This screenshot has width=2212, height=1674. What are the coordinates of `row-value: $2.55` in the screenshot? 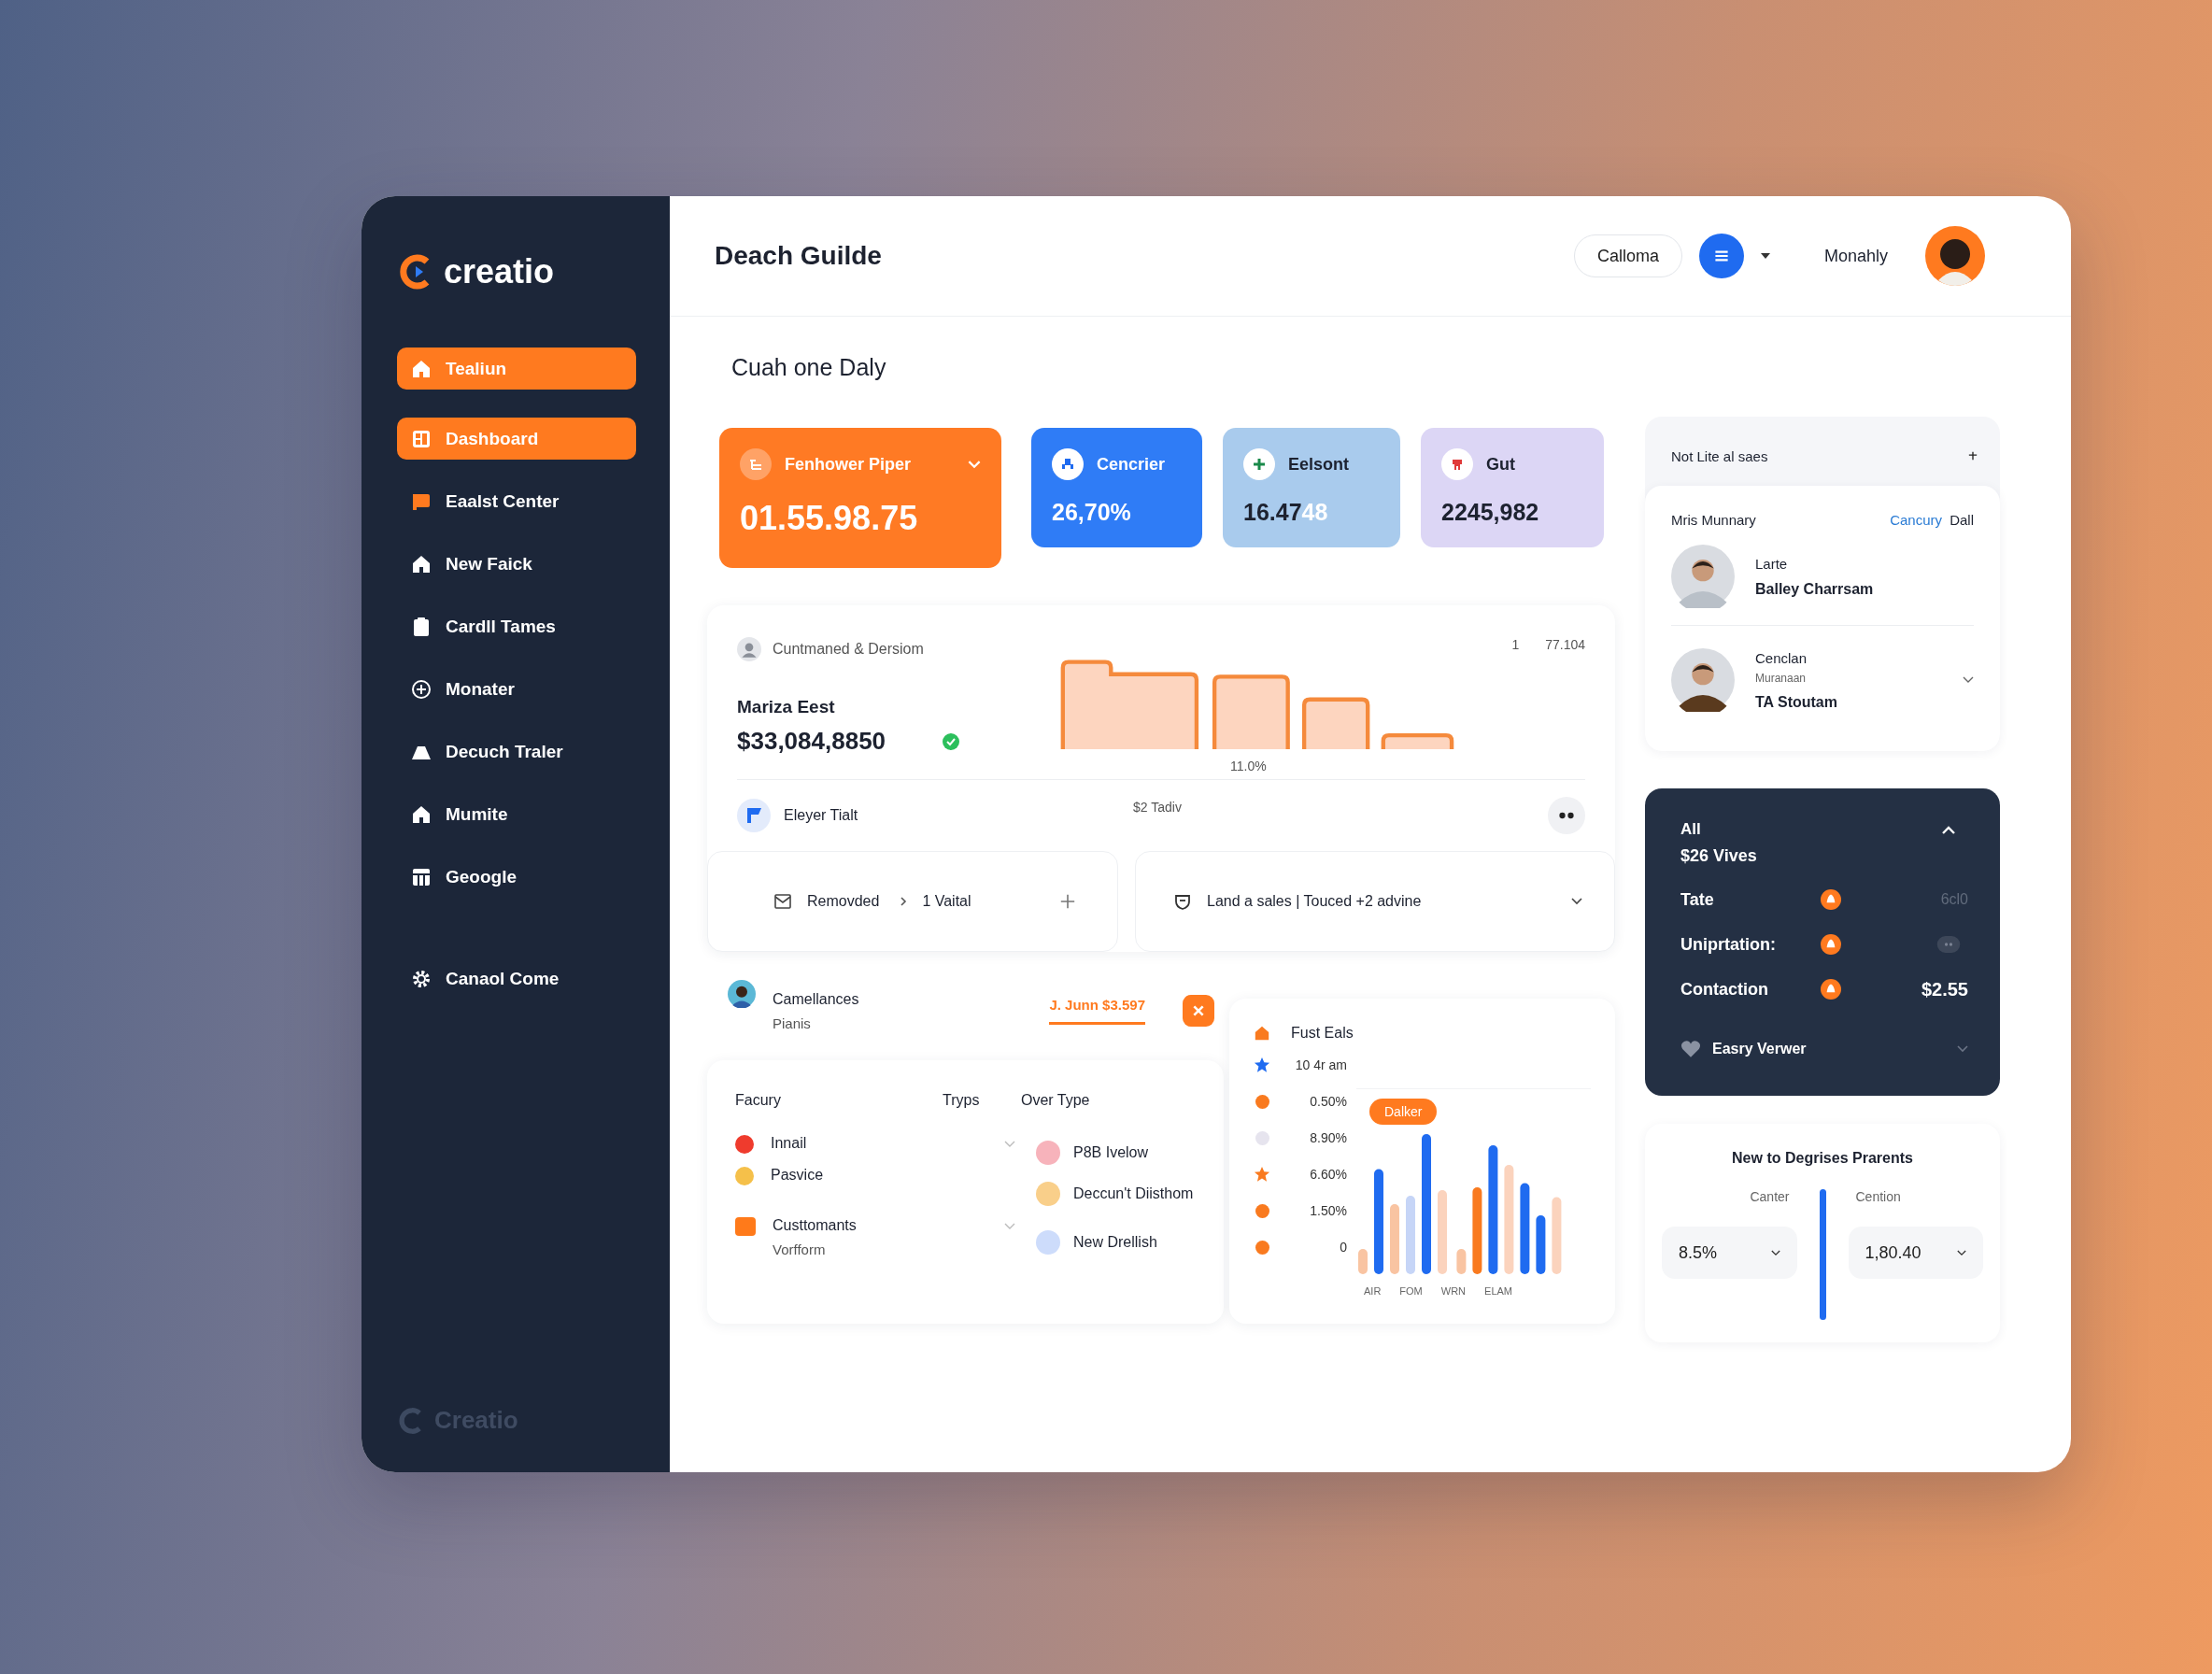 It's located at (1945, 989).